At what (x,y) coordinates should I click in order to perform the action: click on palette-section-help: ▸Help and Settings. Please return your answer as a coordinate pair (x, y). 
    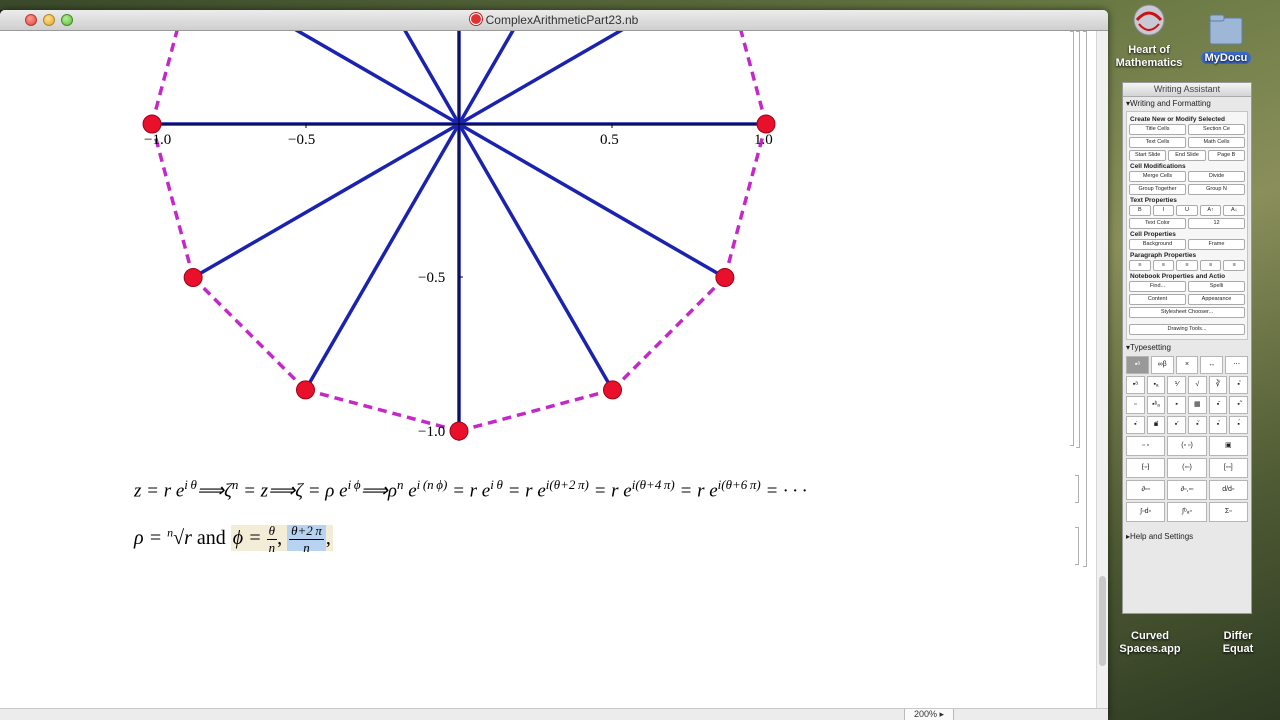
    Looking at the image, I should click on (1187, 536).